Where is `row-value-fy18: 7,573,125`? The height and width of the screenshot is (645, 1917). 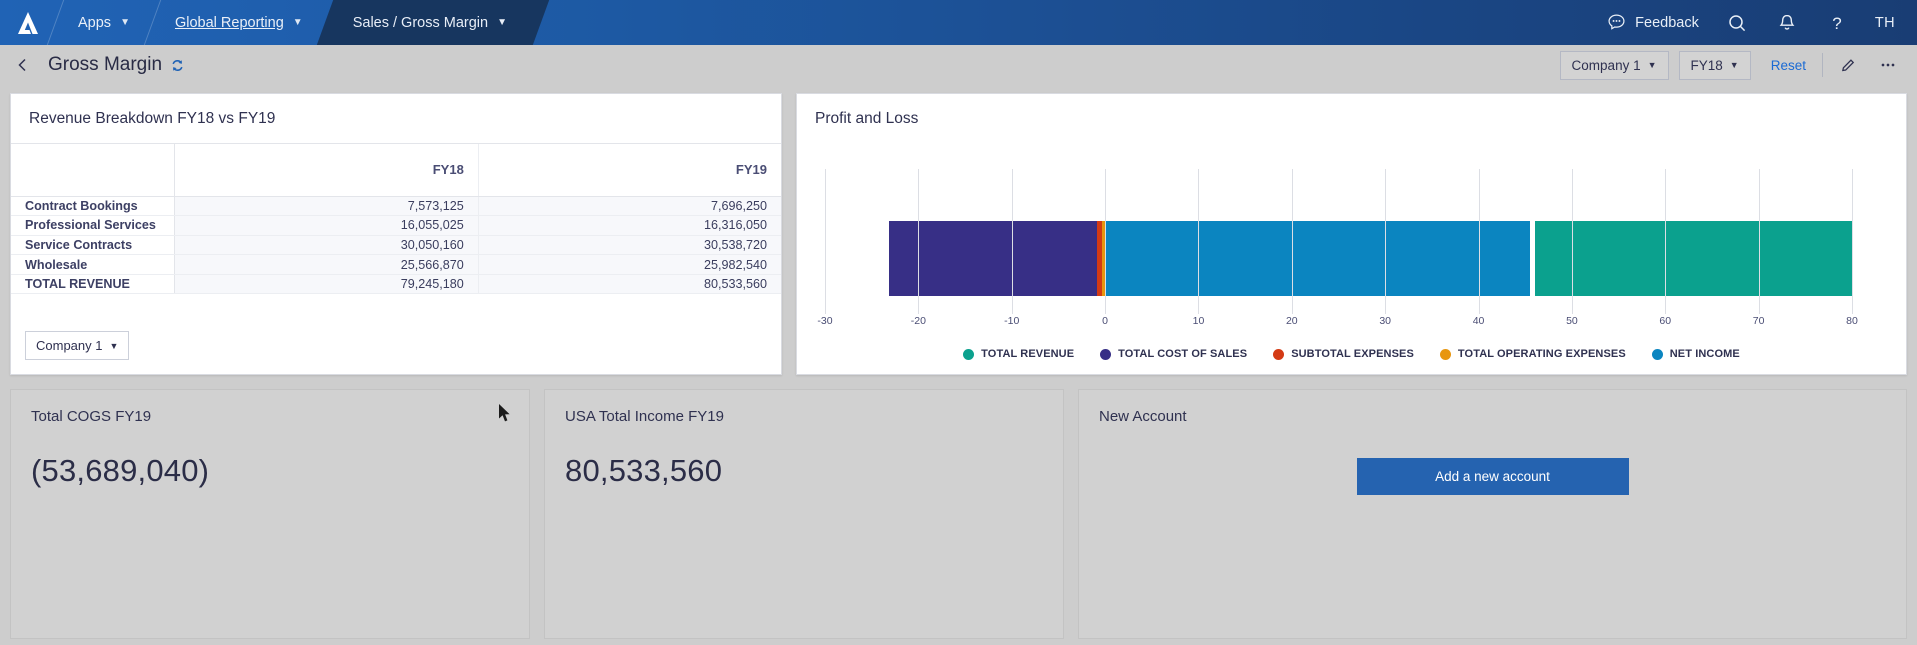 row-value-fy18: 7,573,125 is located at coordinates (326, 206).